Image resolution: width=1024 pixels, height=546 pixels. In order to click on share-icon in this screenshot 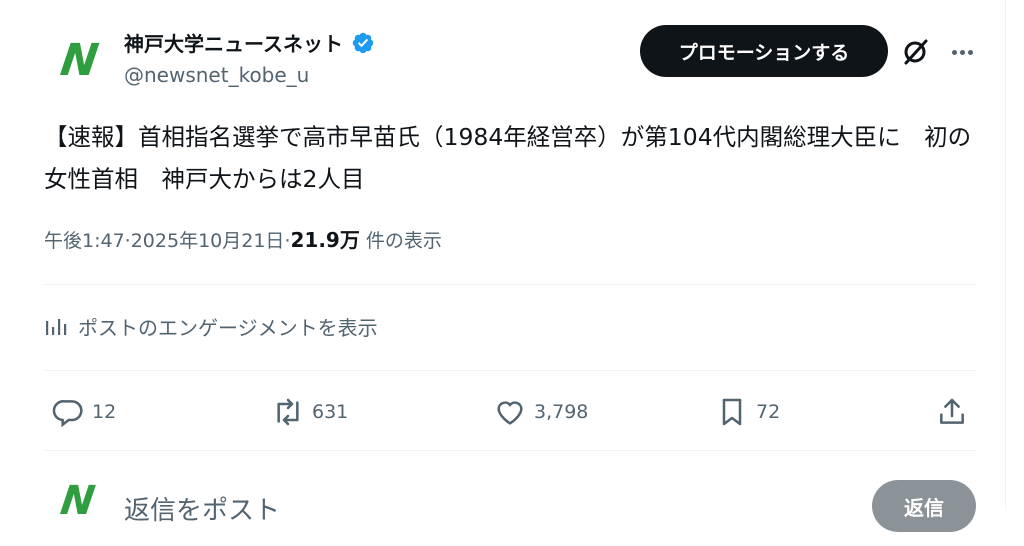, I will do `click(952, 411)`.